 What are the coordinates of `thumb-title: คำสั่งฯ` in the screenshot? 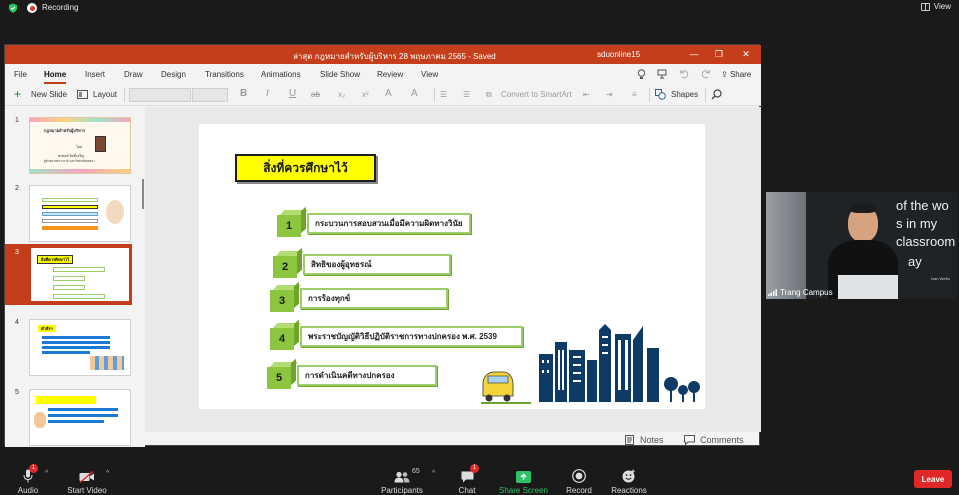 It's located at (47, 328).